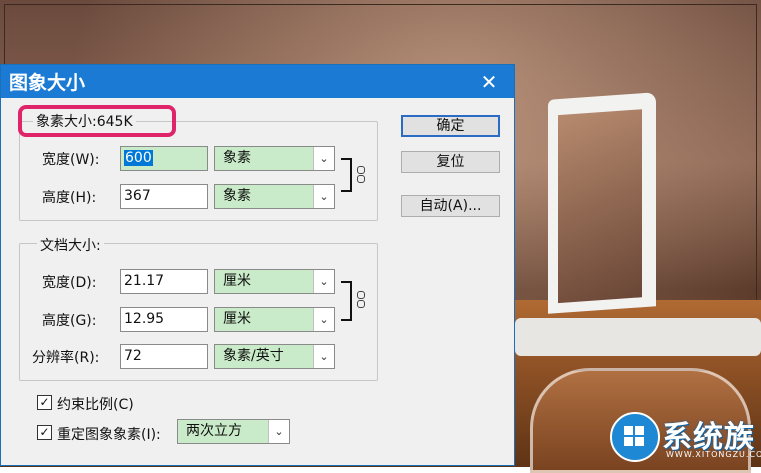 The width and height of the screenshot is (761, 473). Describe the element at coordinates (274, 196) in the screenshot. I see `pixel-height-unit-select: 象素 ⌄` at that location.